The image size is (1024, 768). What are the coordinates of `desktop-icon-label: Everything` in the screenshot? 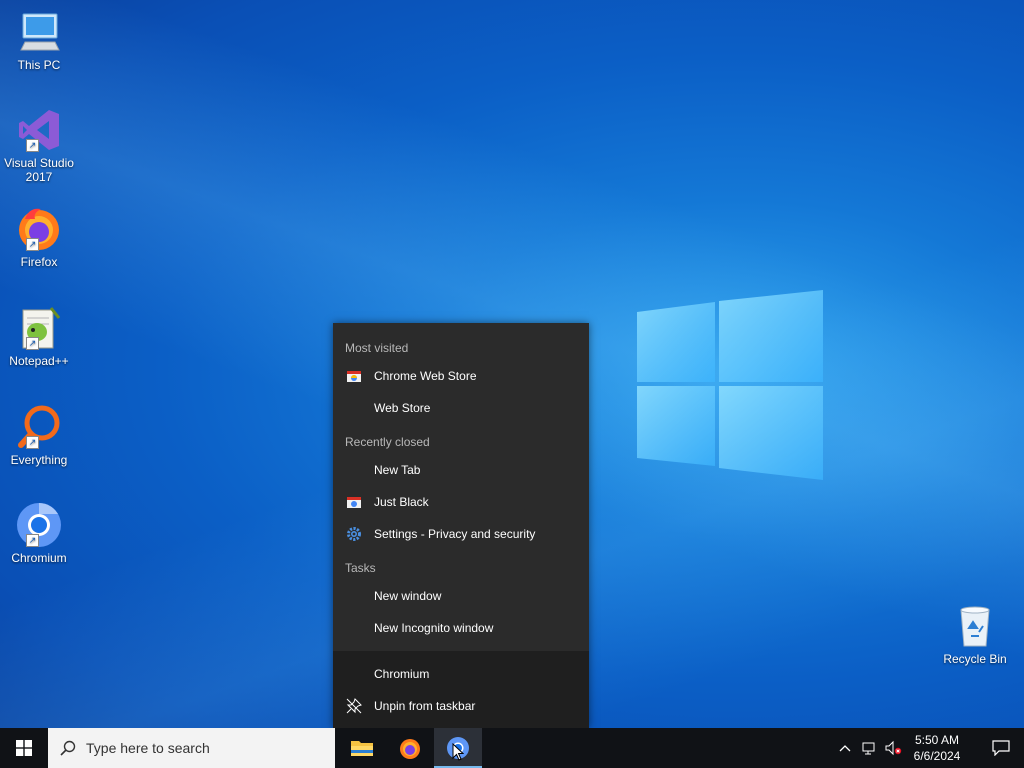 It's located at (39, 460).